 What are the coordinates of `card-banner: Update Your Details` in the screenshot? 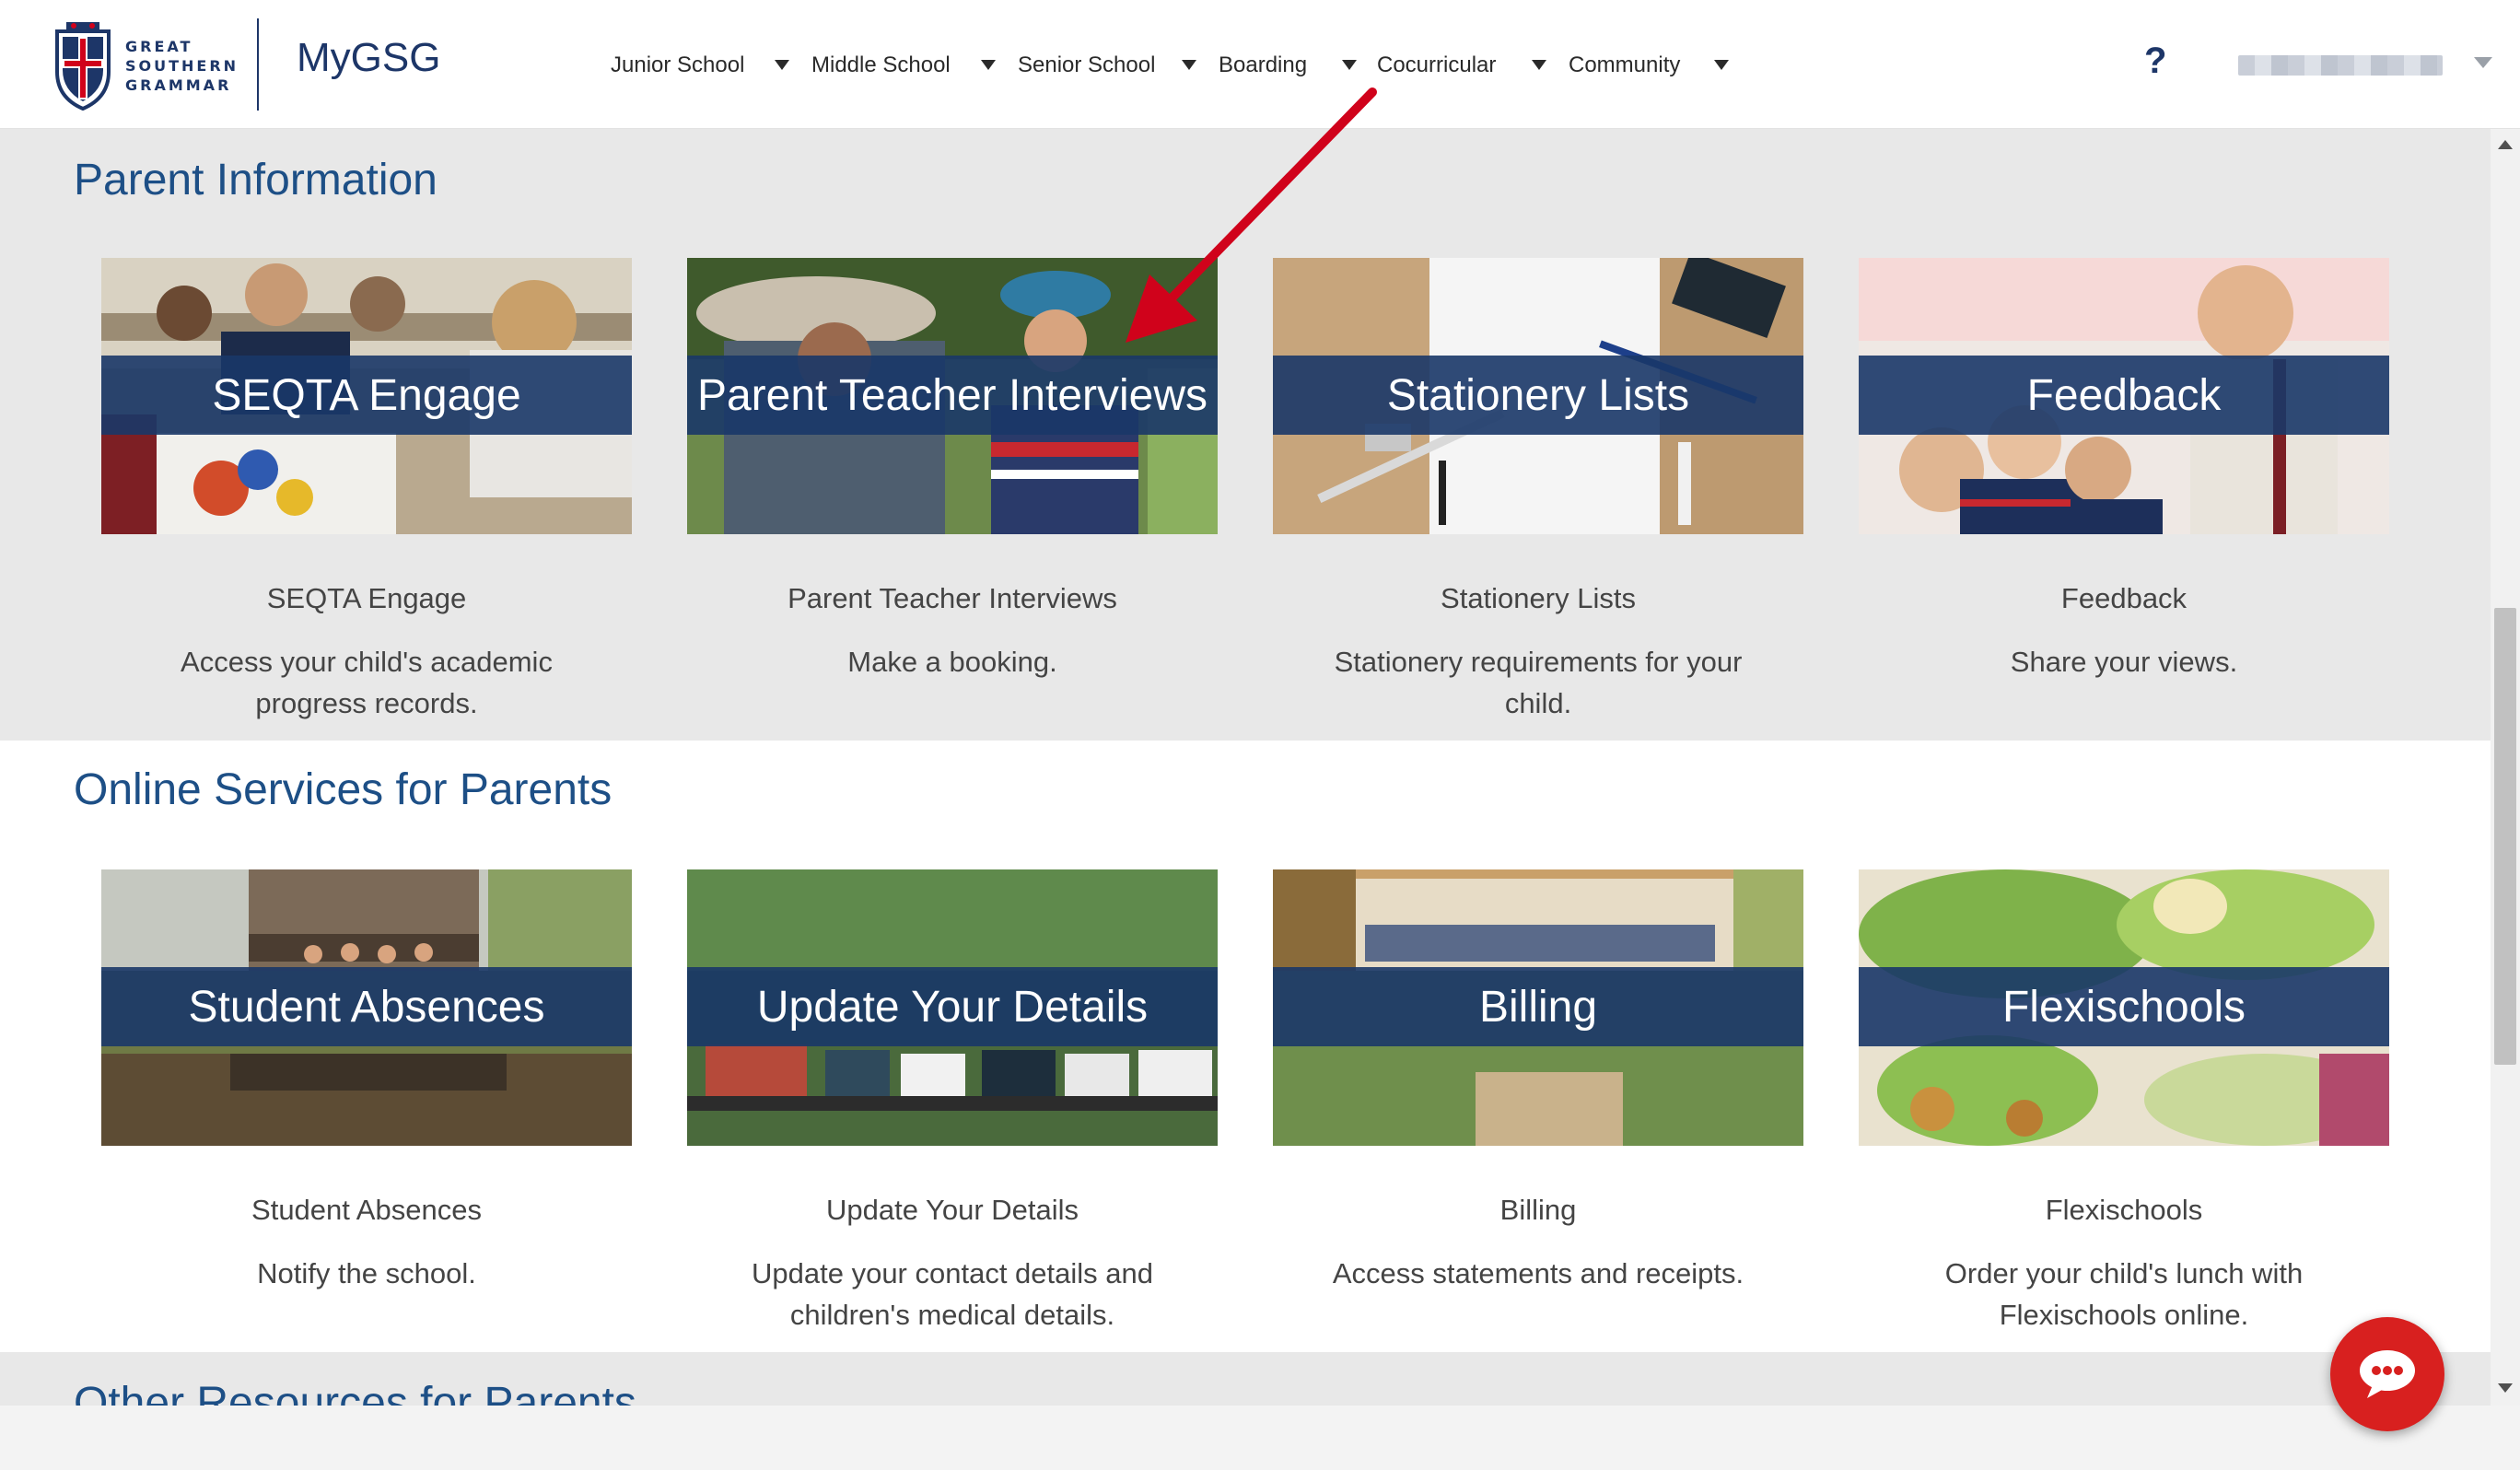 It's located at (952, 1006).